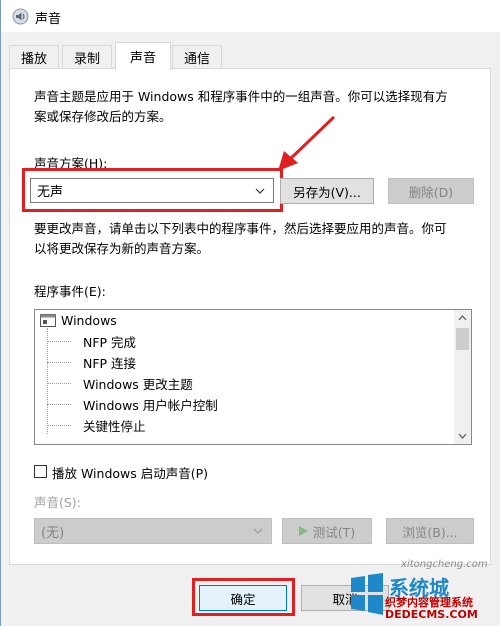 This screenshot has height=626, width=500. I want to click on scheme-select: 无声, so click(152, 190).